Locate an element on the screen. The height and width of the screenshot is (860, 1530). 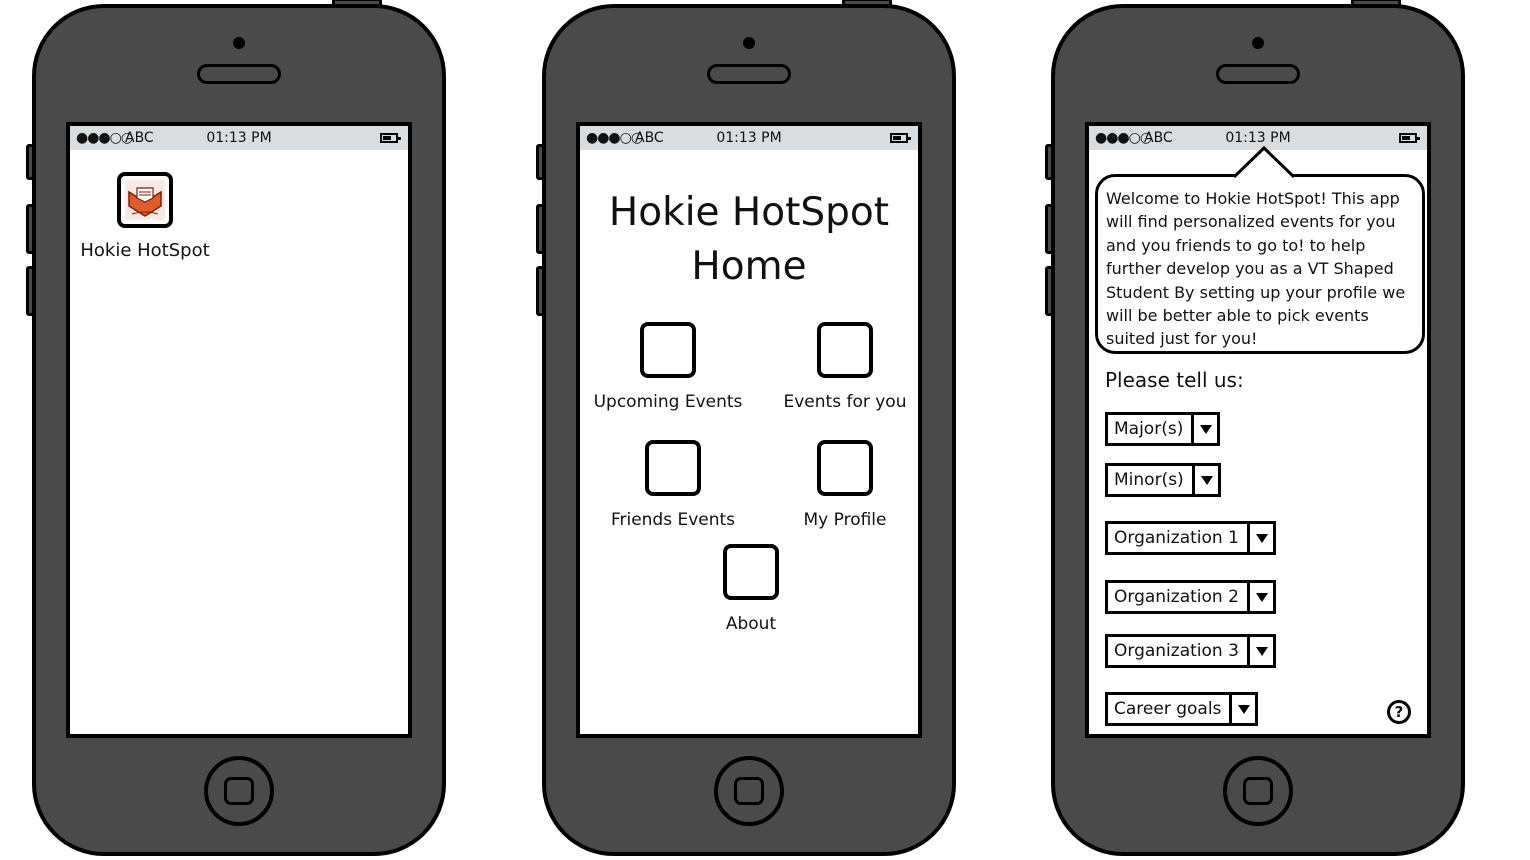
events-for-you-button: Events for you is located at coordinates (844, 367).